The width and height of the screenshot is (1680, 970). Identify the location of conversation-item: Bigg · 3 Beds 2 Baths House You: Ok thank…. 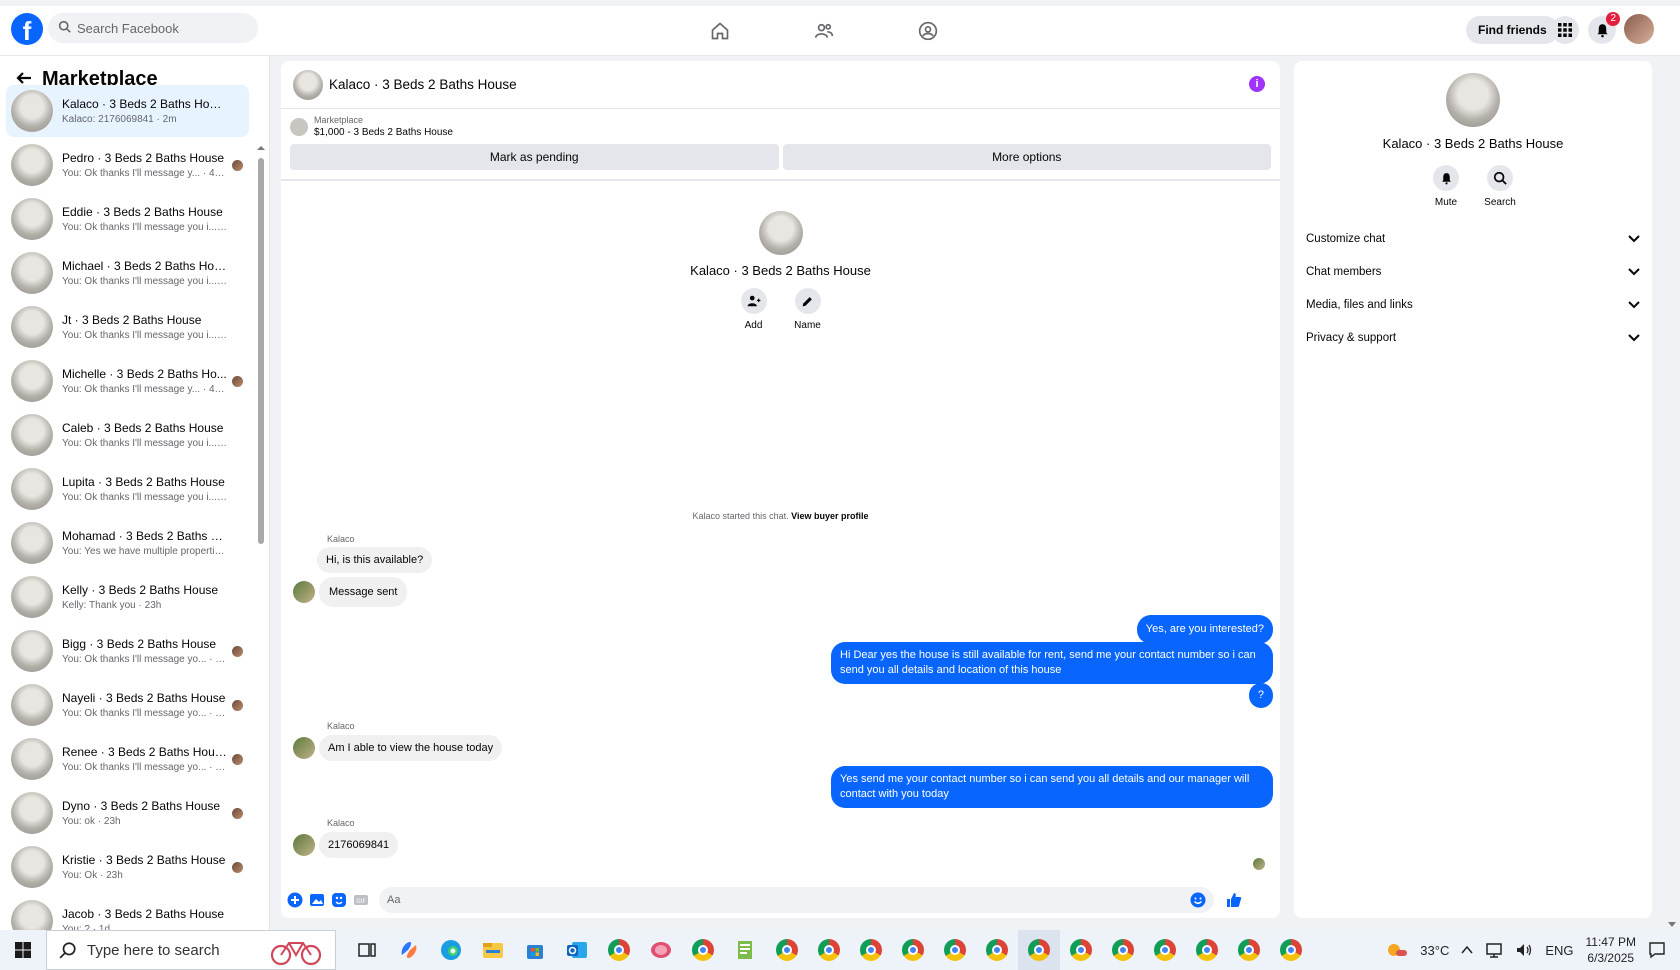
(127, 651).